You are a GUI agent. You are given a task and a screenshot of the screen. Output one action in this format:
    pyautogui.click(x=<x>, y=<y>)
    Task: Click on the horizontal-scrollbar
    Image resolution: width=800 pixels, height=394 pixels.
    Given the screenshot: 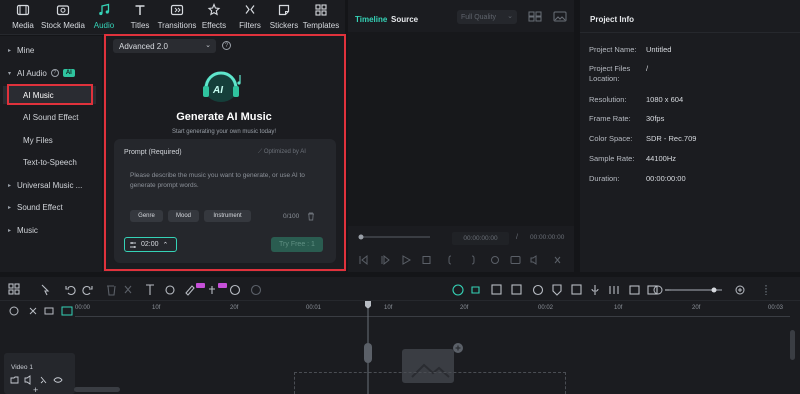 What is the action you would take?
    pyautogui.click(x=97, y=389)
    